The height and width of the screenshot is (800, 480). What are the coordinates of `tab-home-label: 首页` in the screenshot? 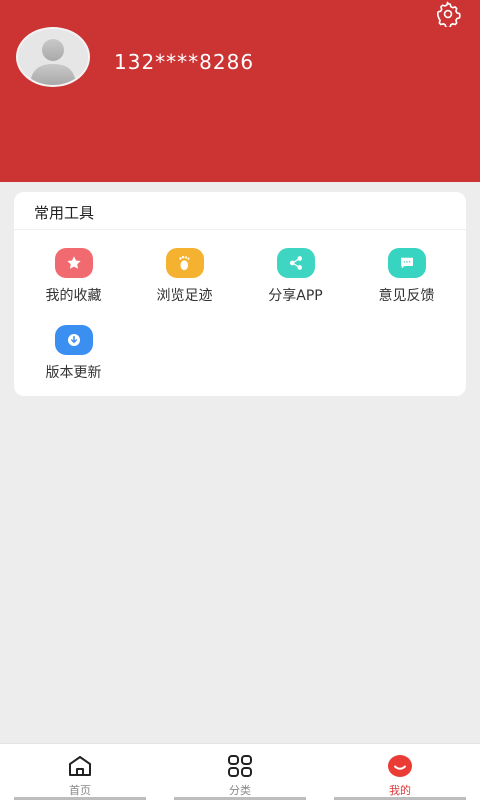 It's located at (80, 790).